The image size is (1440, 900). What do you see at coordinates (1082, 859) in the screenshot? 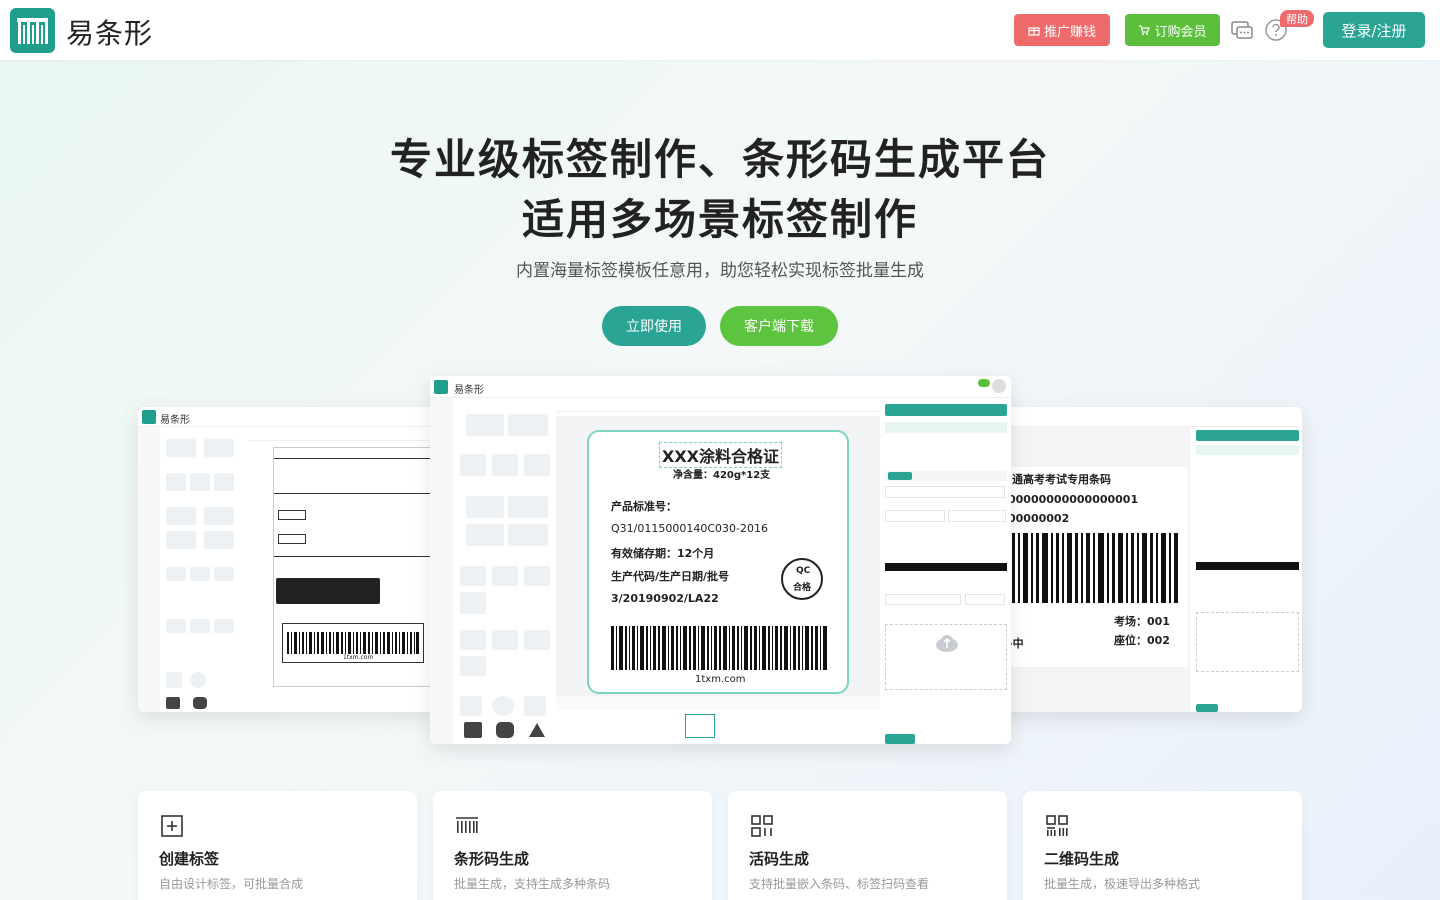
I see `feature-title: 二维码生成` at bounding box center [1082, 859].